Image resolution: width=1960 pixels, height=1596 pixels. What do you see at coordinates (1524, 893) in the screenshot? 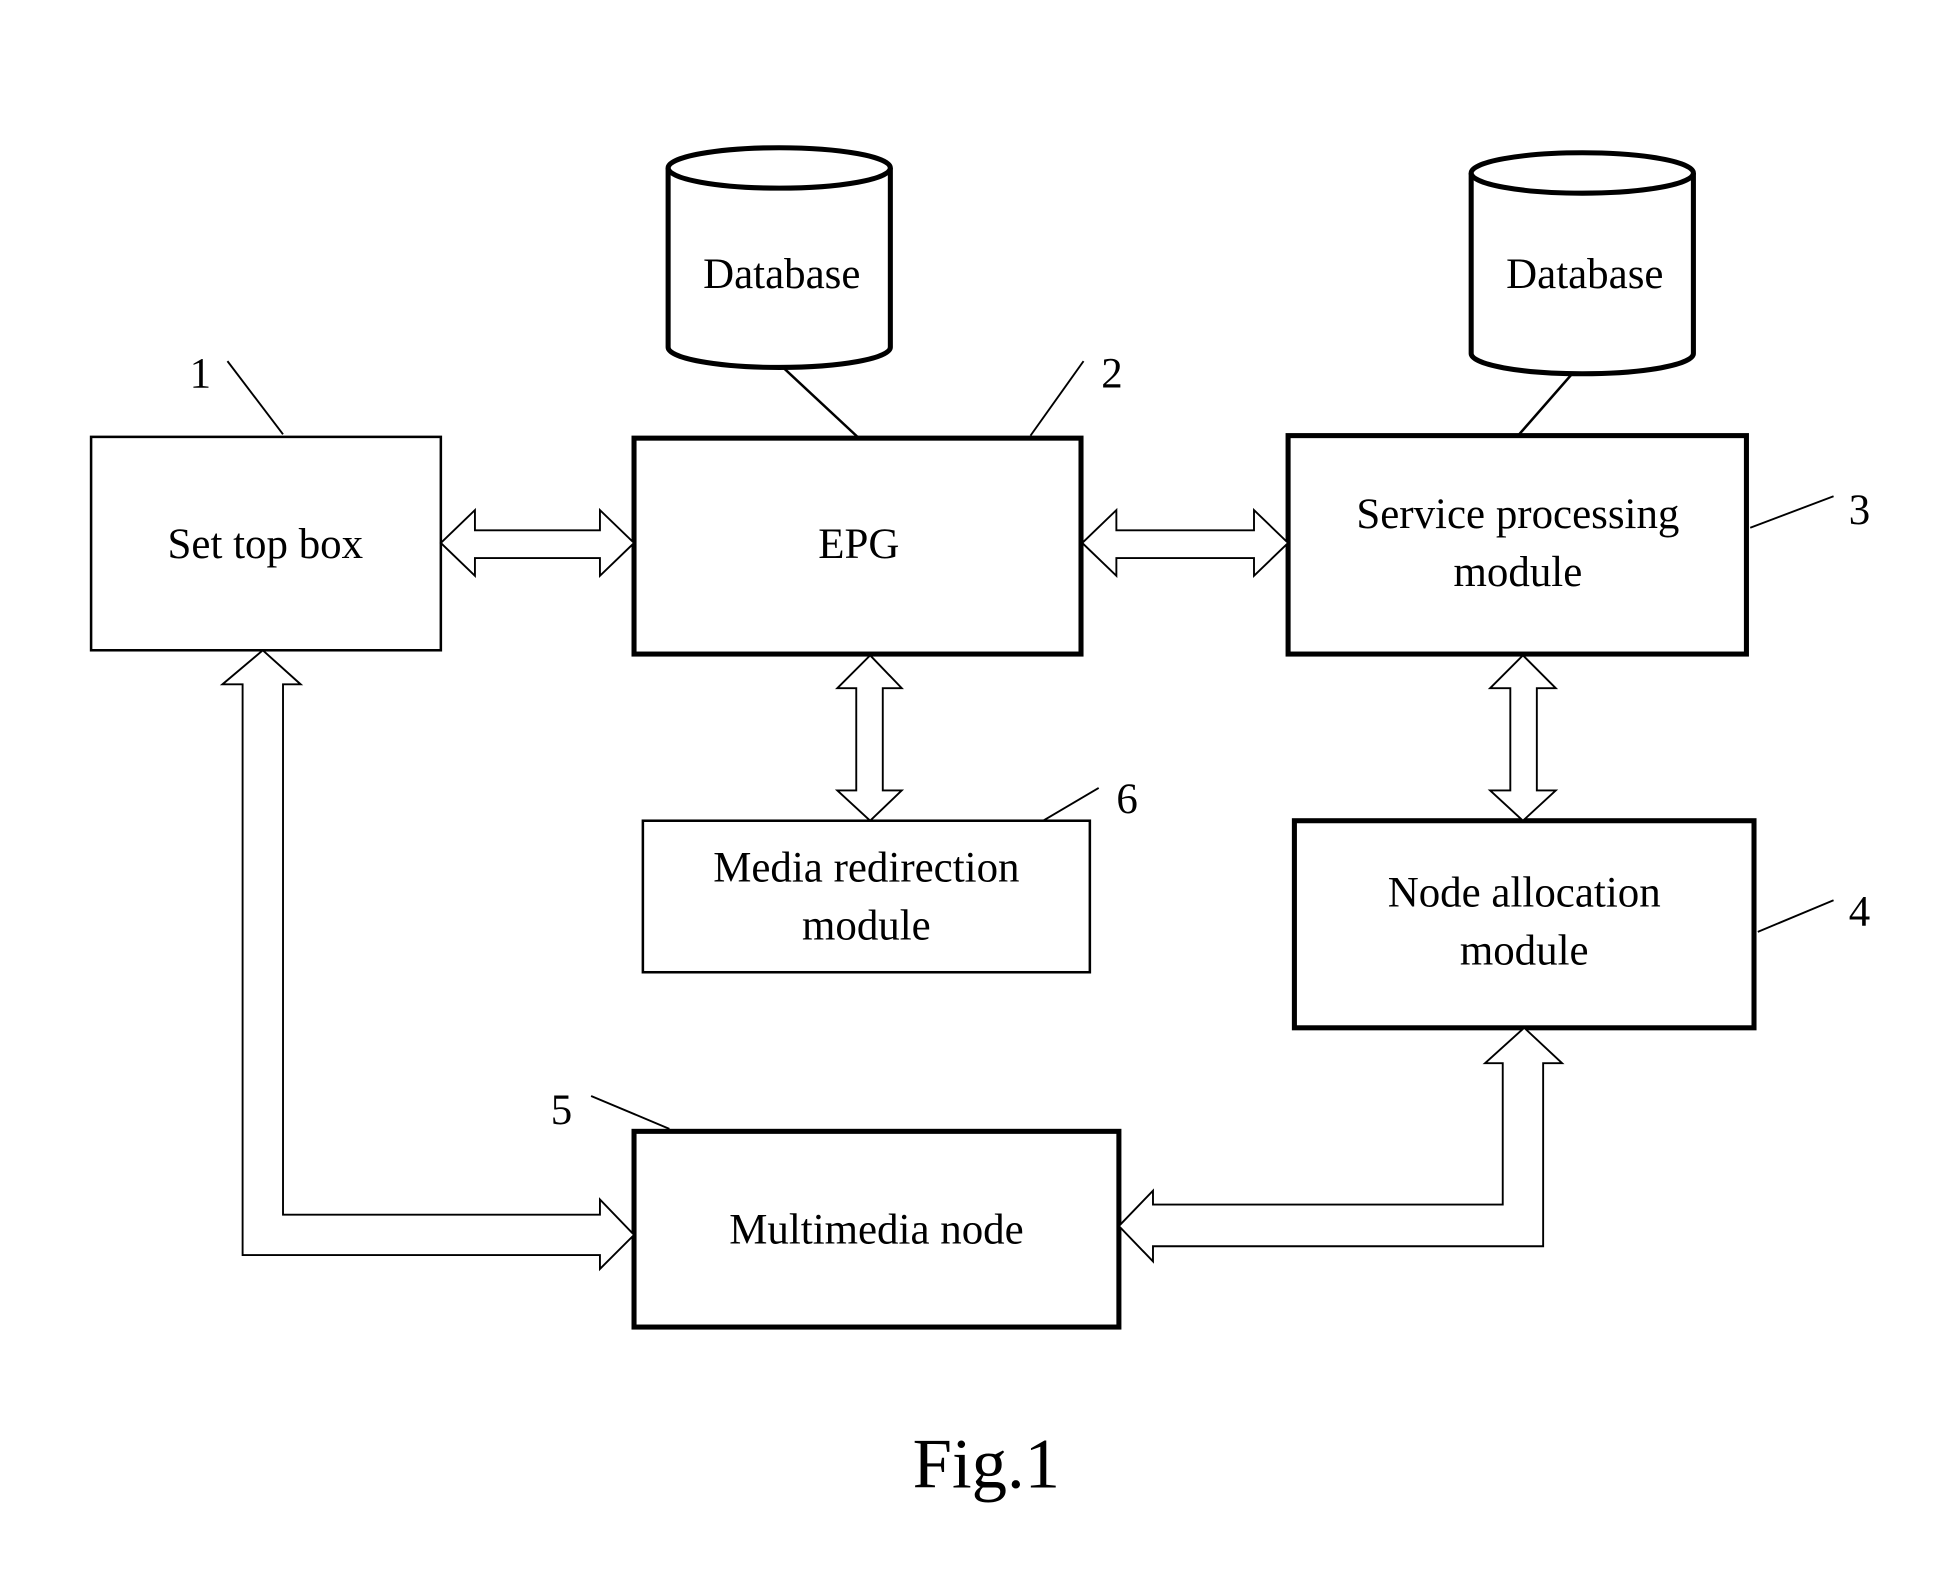
I see `node-allocation-label-line1: Node allocation` at bounding box center [1524, 893].